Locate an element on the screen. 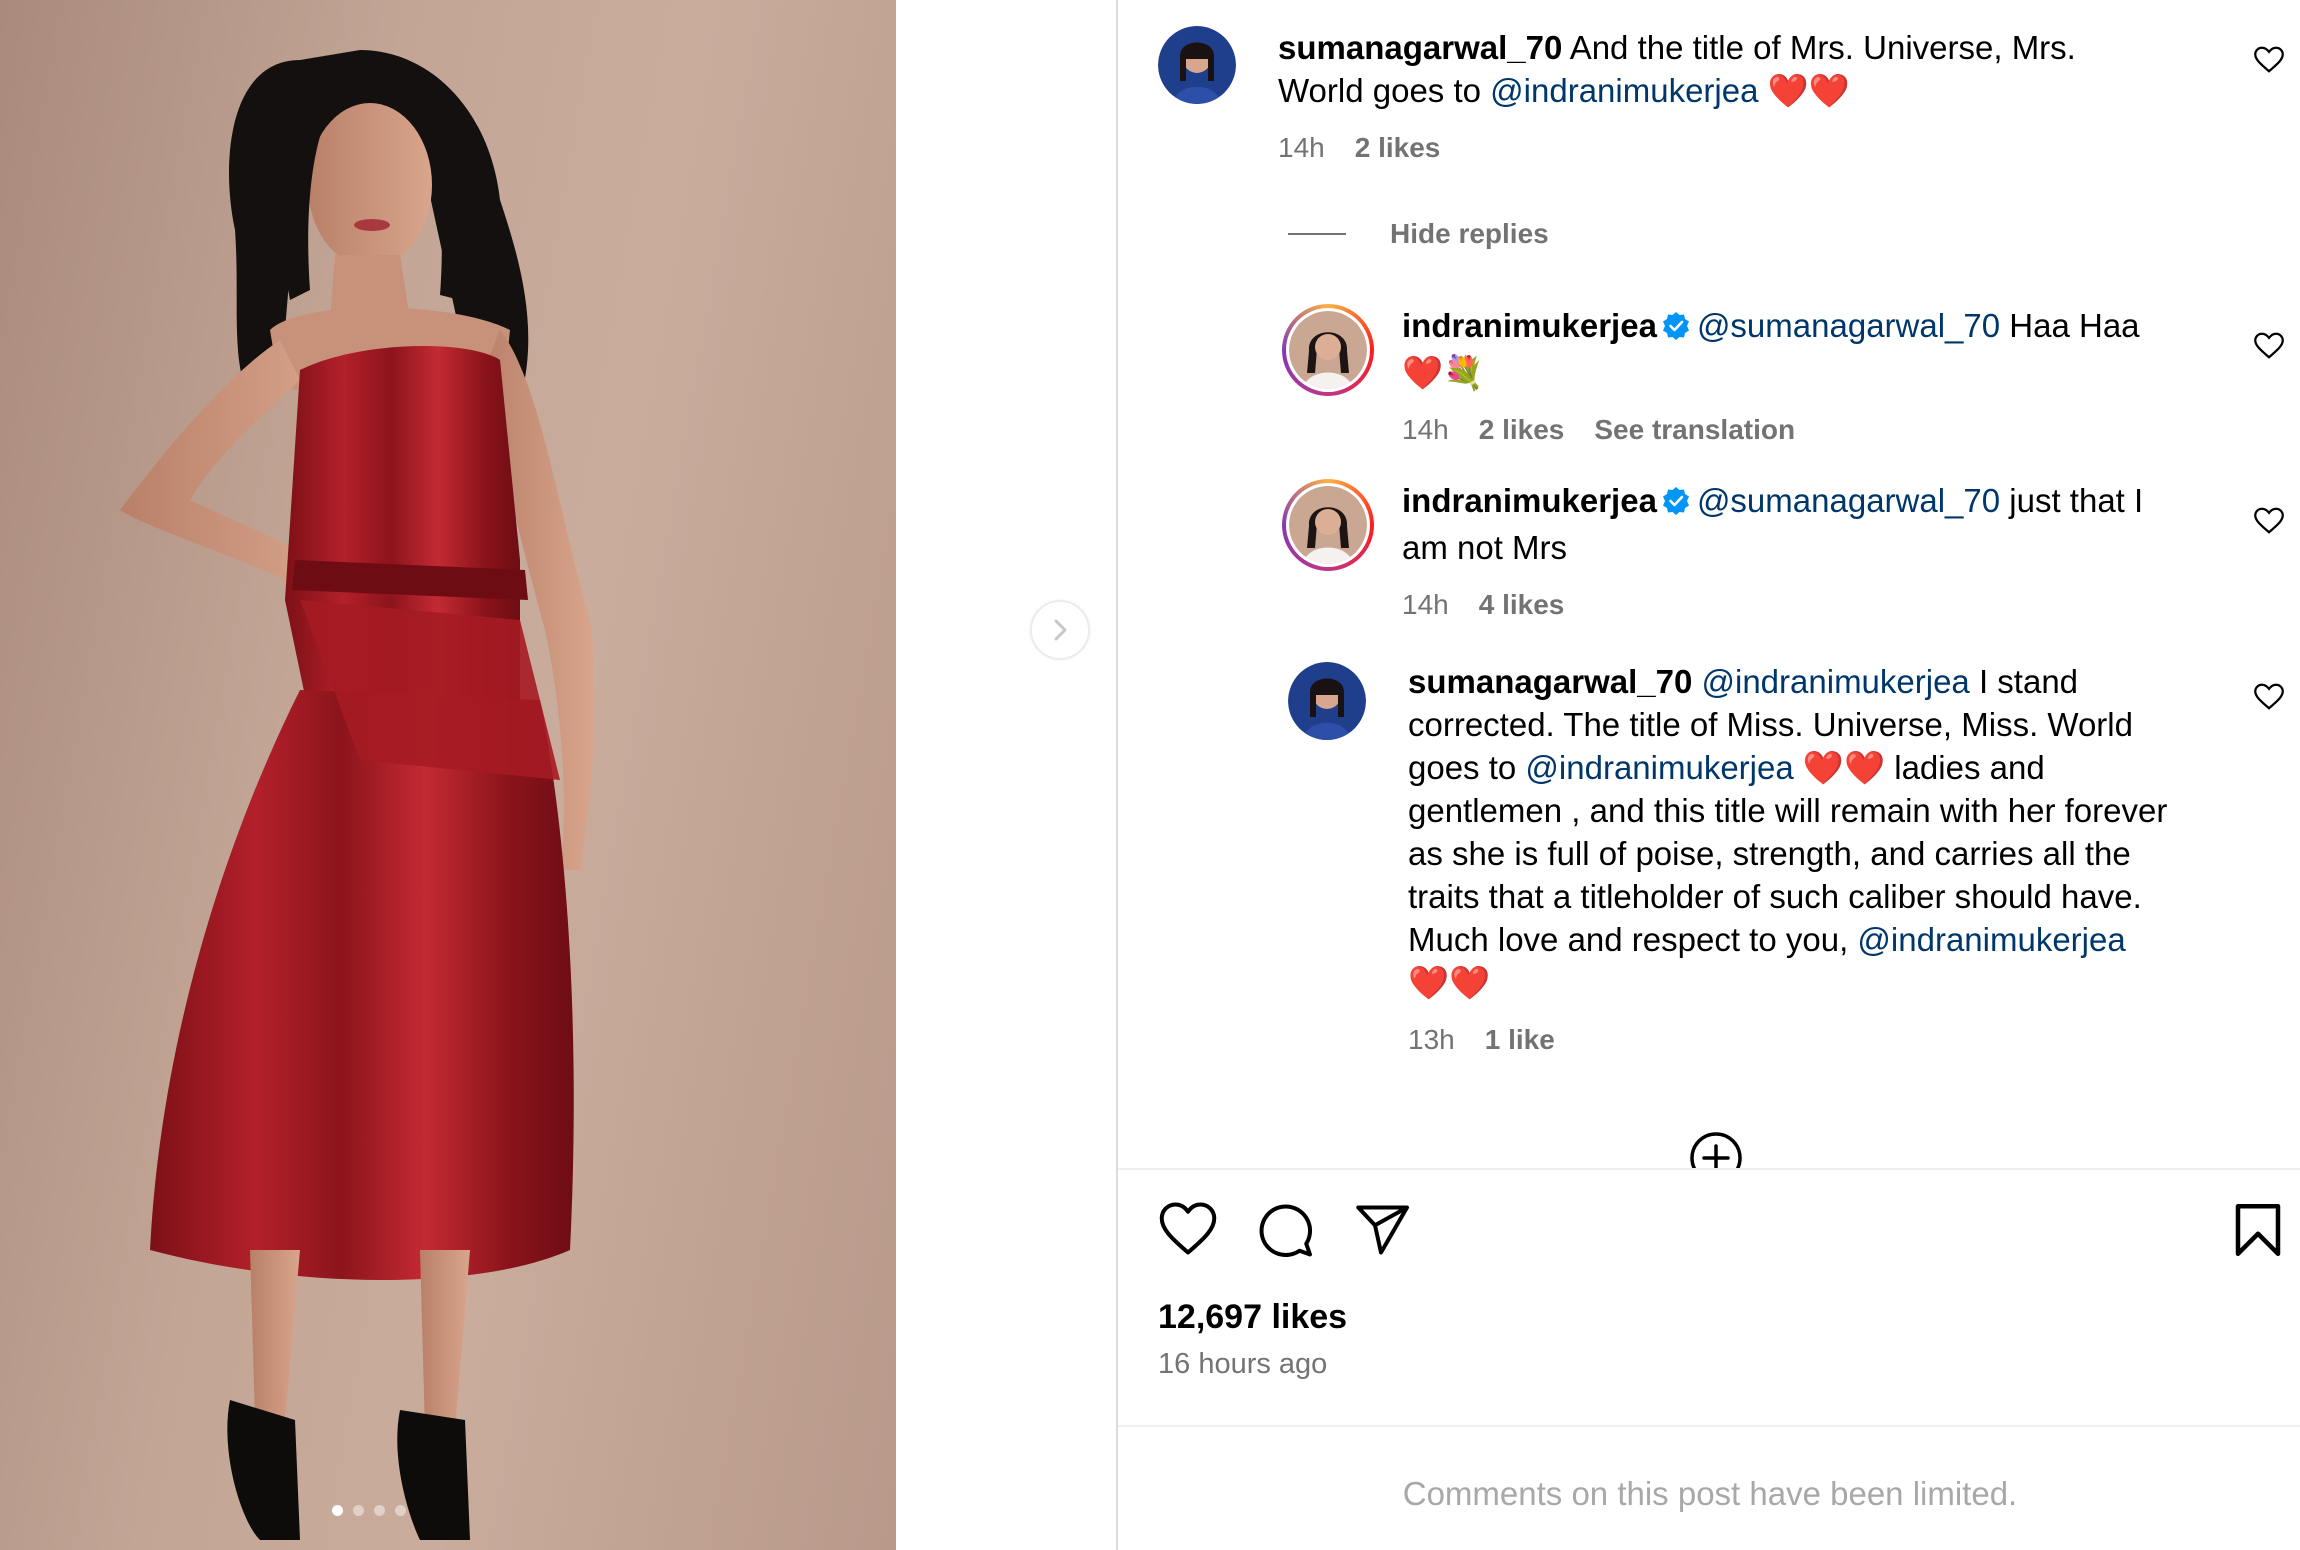  post-likes-count: 12,697 likes is located at coordinates (1252, 1317).